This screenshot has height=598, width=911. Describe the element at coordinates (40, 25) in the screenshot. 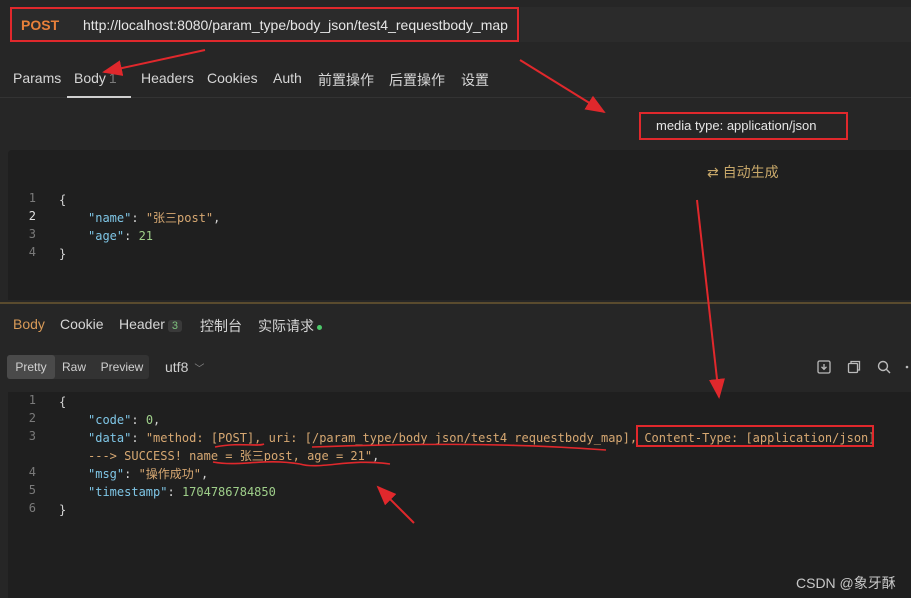

I see `method-select: POST` at that location.